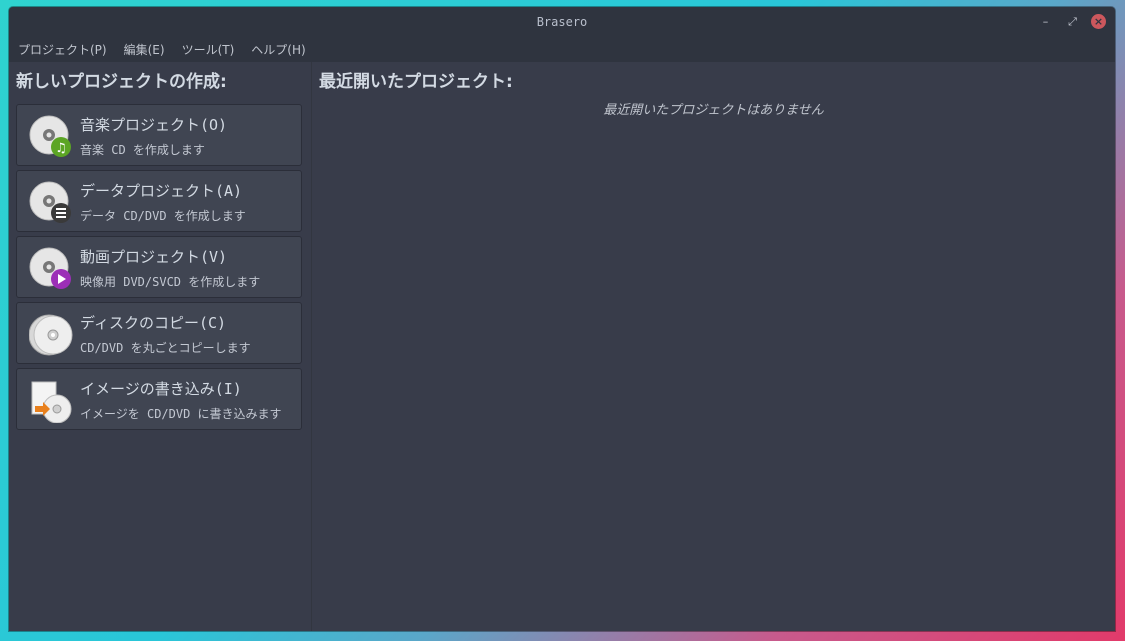  I want to click on video-project-desc: 映像用 DVD/SVCD を作成します, so click(170, 282).